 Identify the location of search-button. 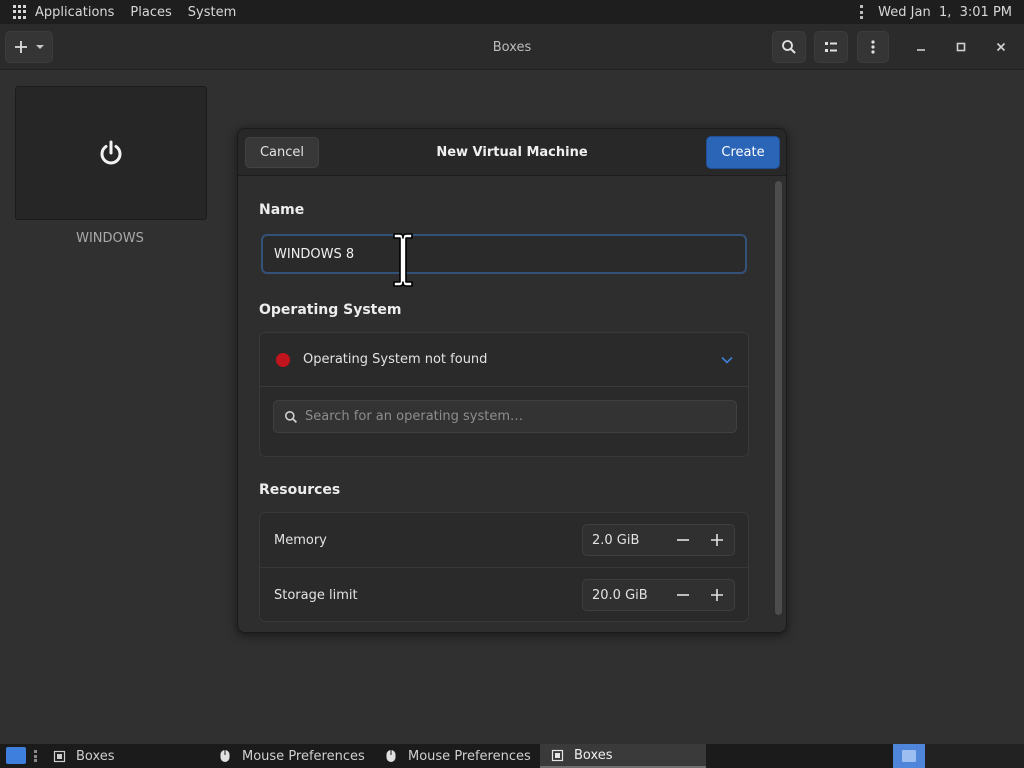
(789, 47).